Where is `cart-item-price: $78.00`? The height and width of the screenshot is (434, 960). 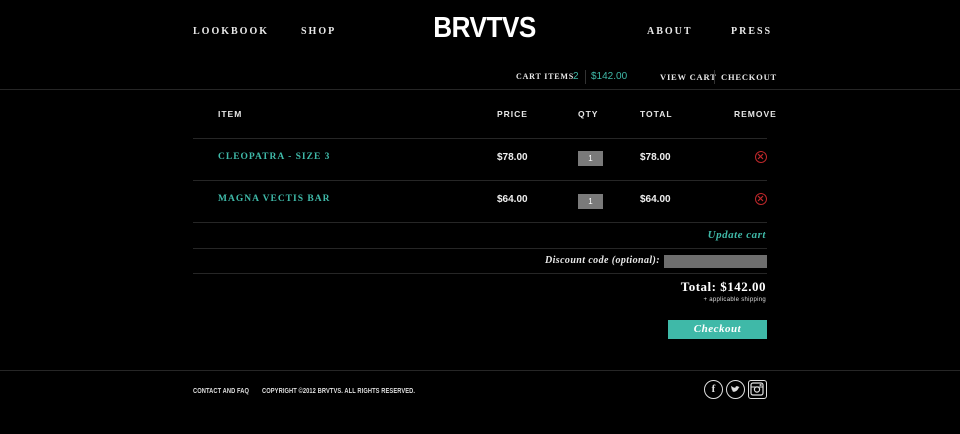
cart-item-price: $78.00 is located at coordinates (512, 157).